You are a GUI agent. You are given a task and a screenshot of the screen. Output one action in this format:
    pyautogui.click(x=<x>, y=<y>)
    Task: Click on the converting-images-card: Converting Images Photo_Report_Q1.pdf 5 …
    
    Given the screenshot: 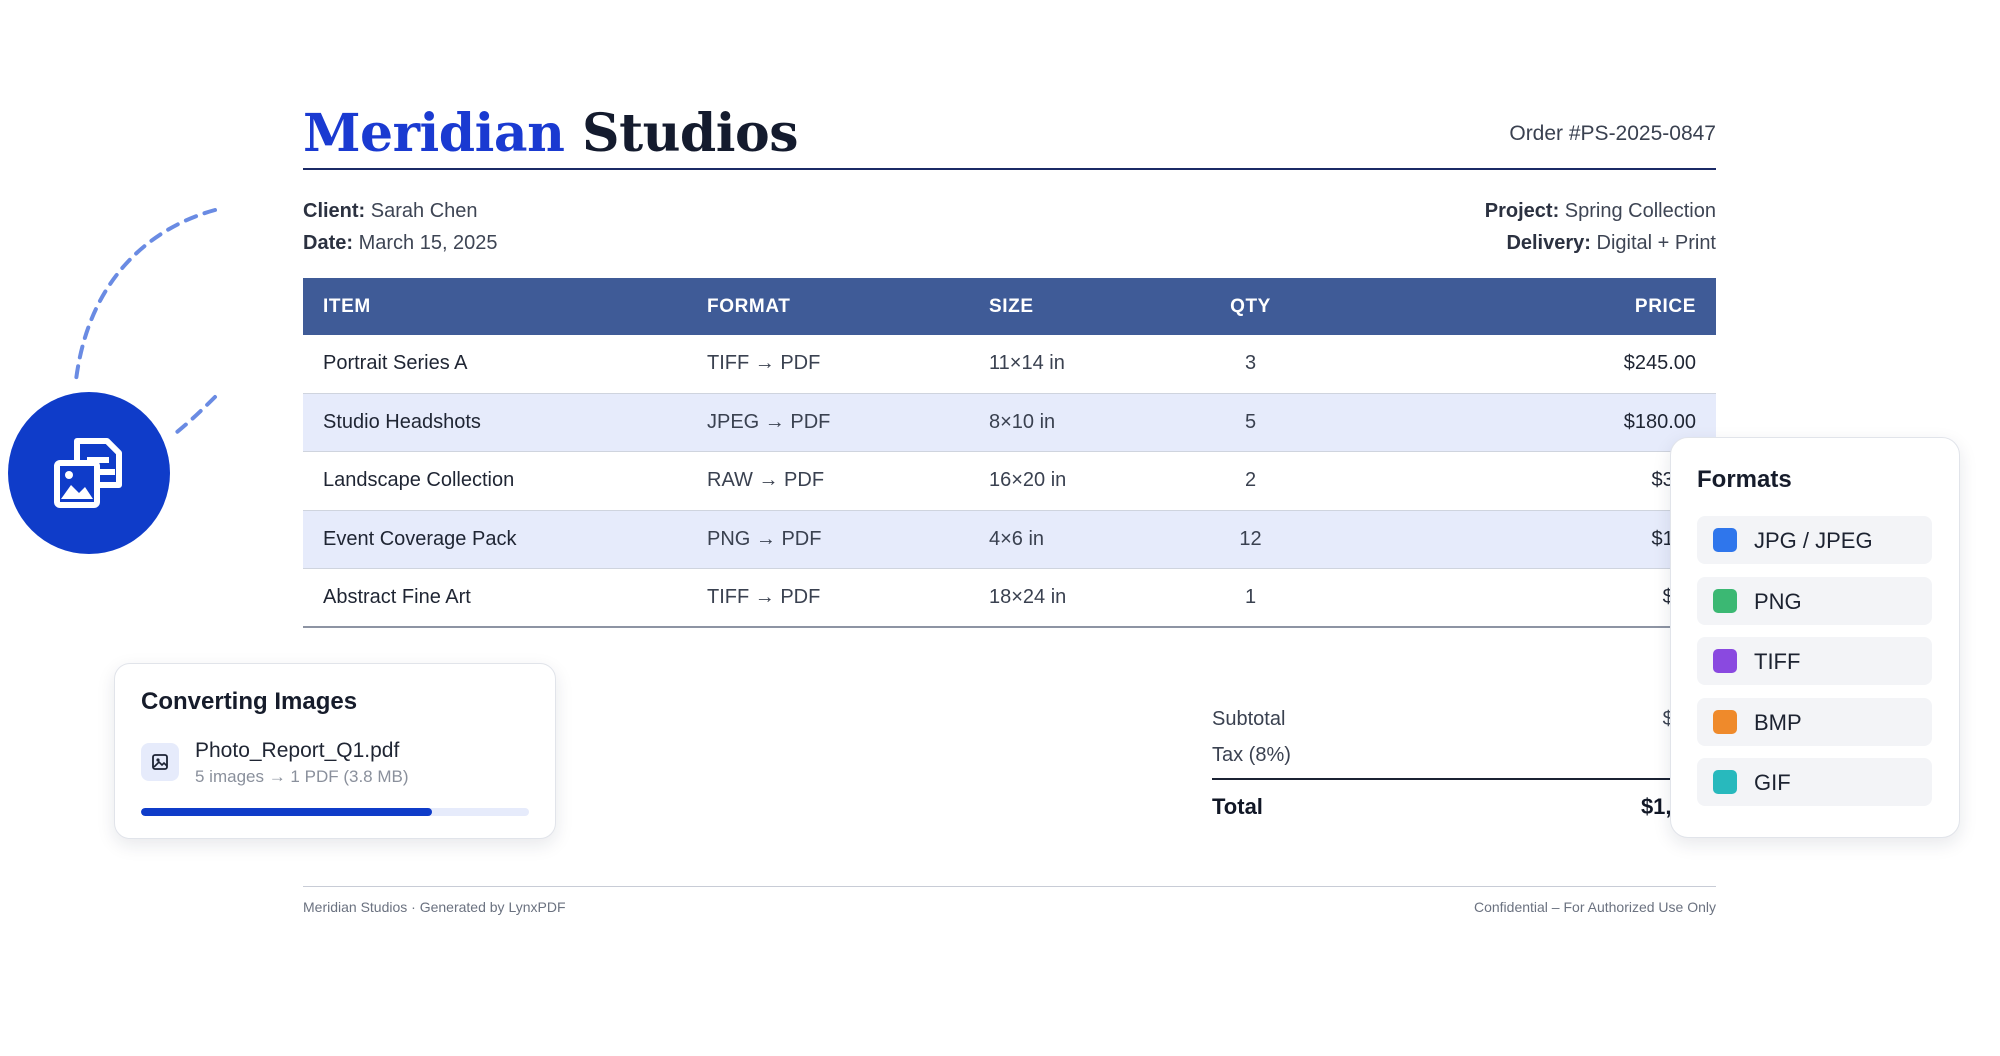 What is the action you would take?
    pyautogui.click(x=335, y=751)
    